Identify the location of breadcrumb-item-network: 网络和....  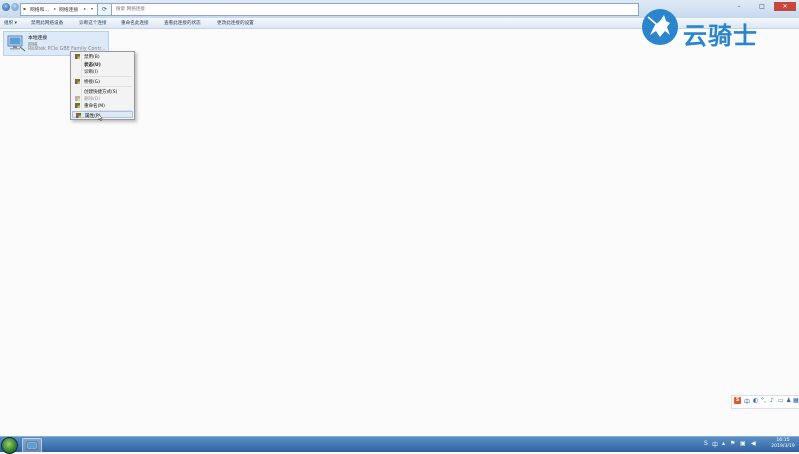
(39, 9).